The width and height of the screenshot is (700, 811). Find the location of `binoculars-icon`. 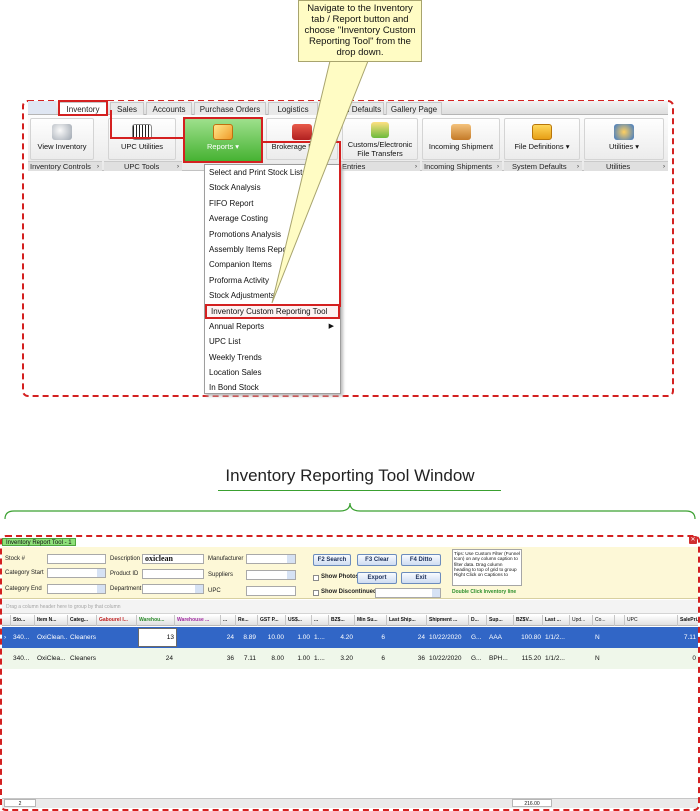

binoculars-icon is located at coordinates (62, 132).